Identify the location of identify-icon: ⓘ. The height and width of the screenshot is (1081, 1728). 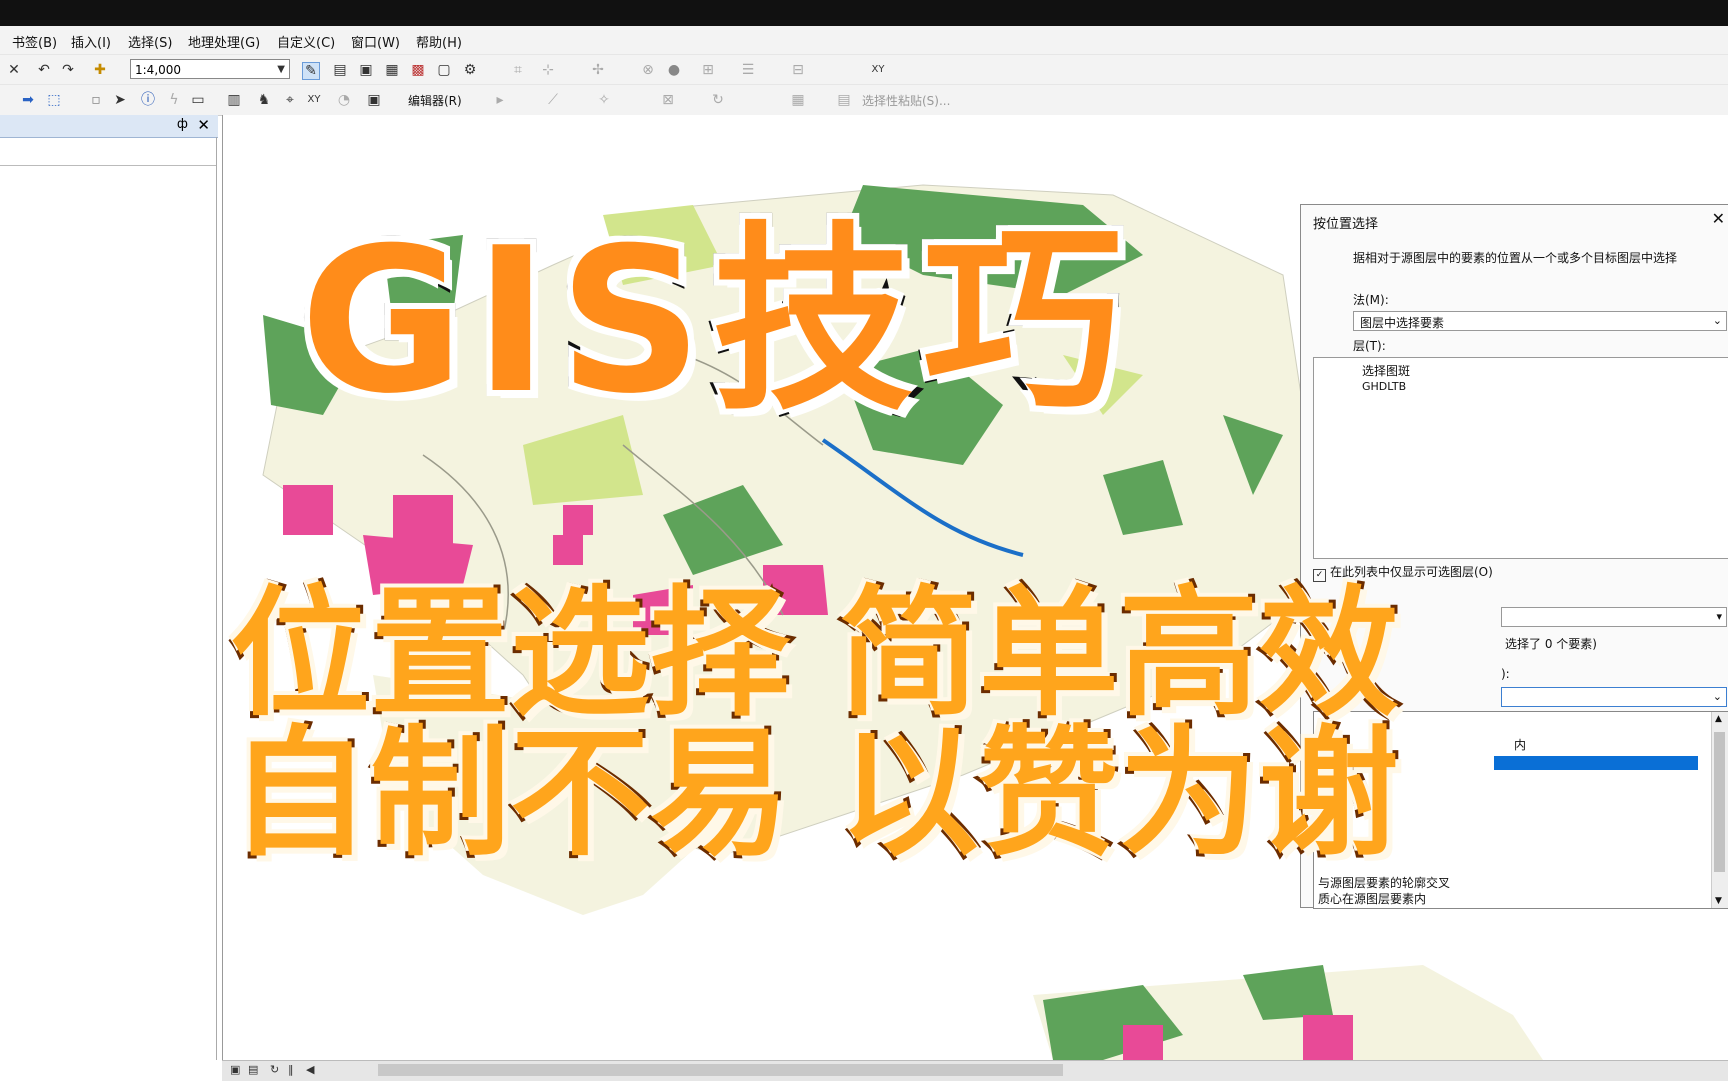
(148, 100).